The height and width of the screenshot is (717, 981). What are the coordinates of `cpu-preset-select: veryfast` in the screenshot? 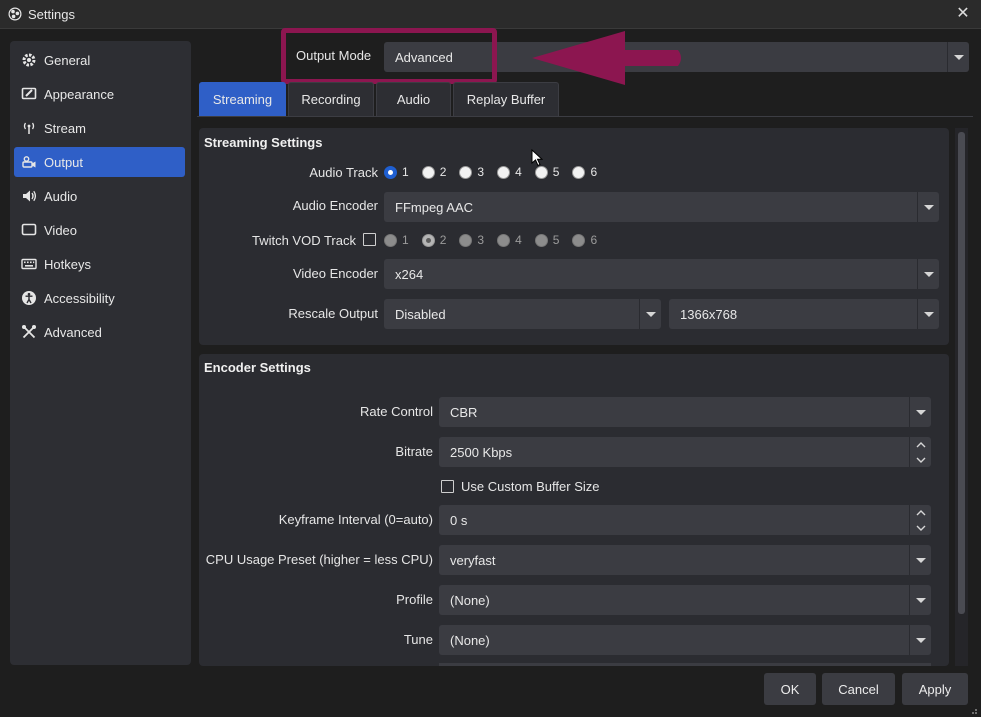 It's located at (685, 560).